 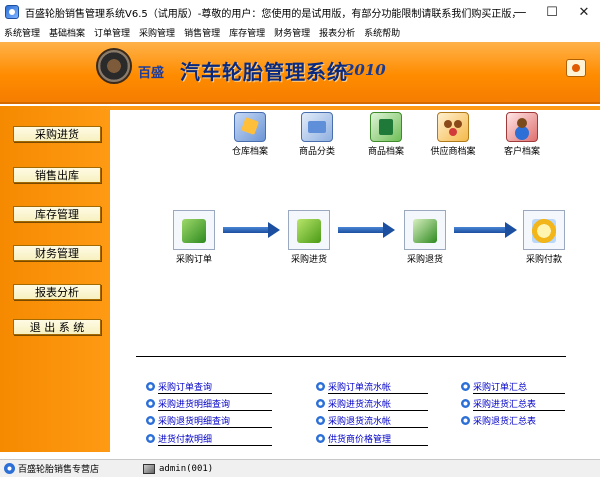 I want to click on menu-help: 系统帮助, so click(x=382, y=32).